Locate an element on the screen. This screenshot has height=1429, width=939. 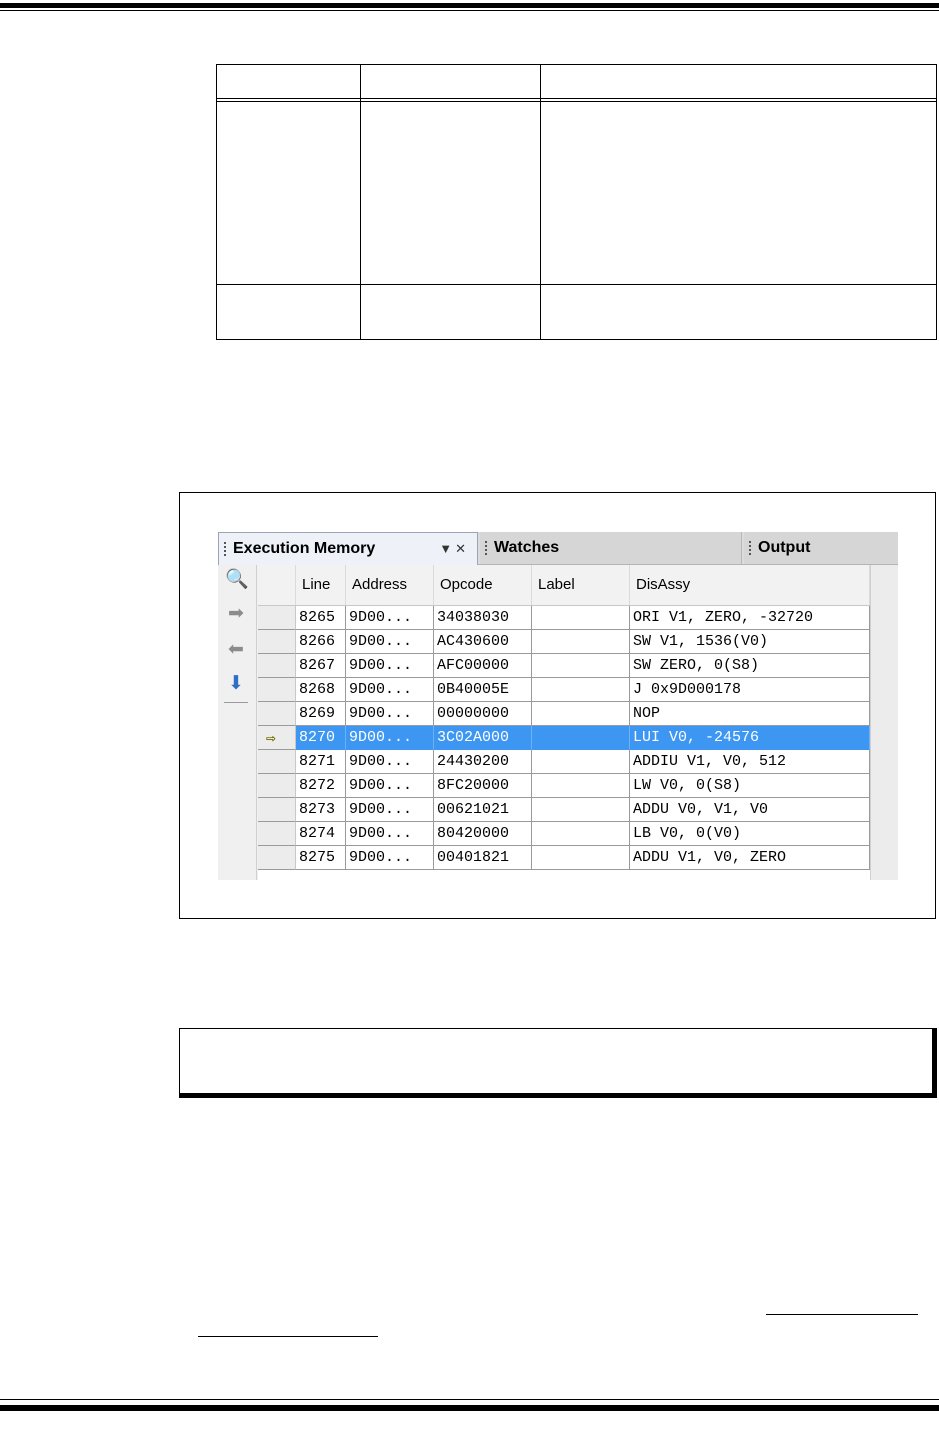
cell-line: 8271 is located at coordinates (321, 762).